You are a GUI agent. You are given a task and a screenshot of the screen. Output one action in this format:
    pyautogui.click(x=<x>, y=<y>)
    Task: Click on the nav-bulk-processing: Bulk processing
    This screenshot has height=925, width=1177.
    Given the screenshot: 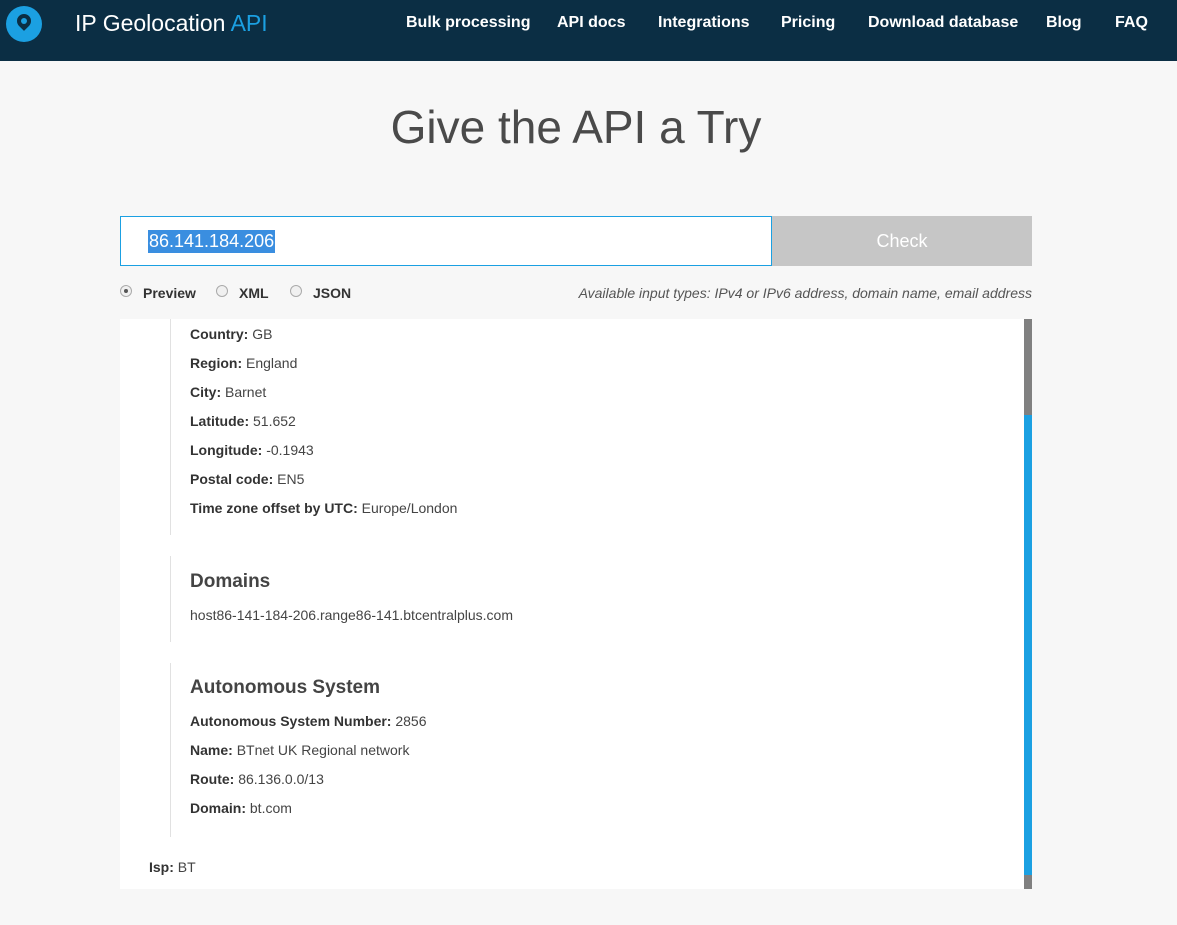 What is the action you would take?
    pyautogui.click(x=468, y=23)
    